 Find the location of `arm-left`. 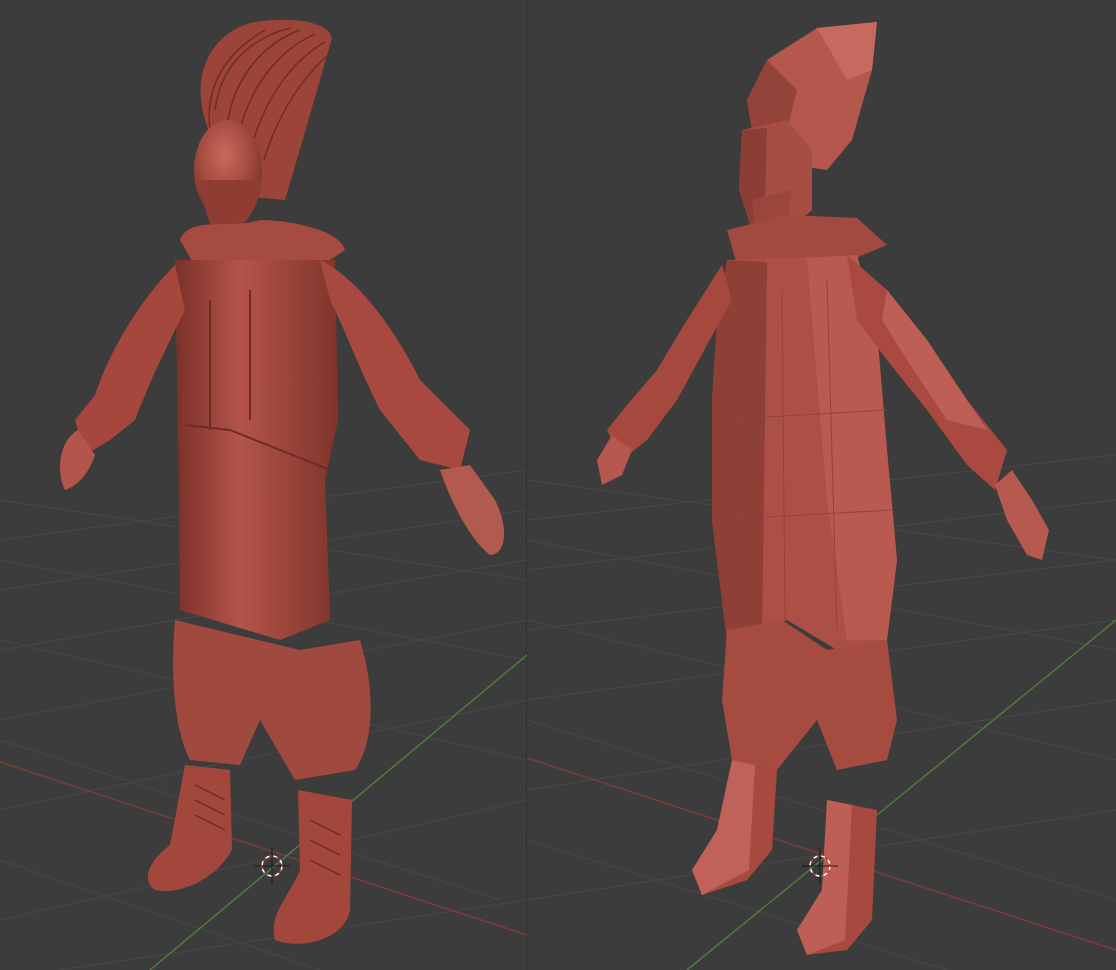

arm-left is located at coordinates (130, 360).